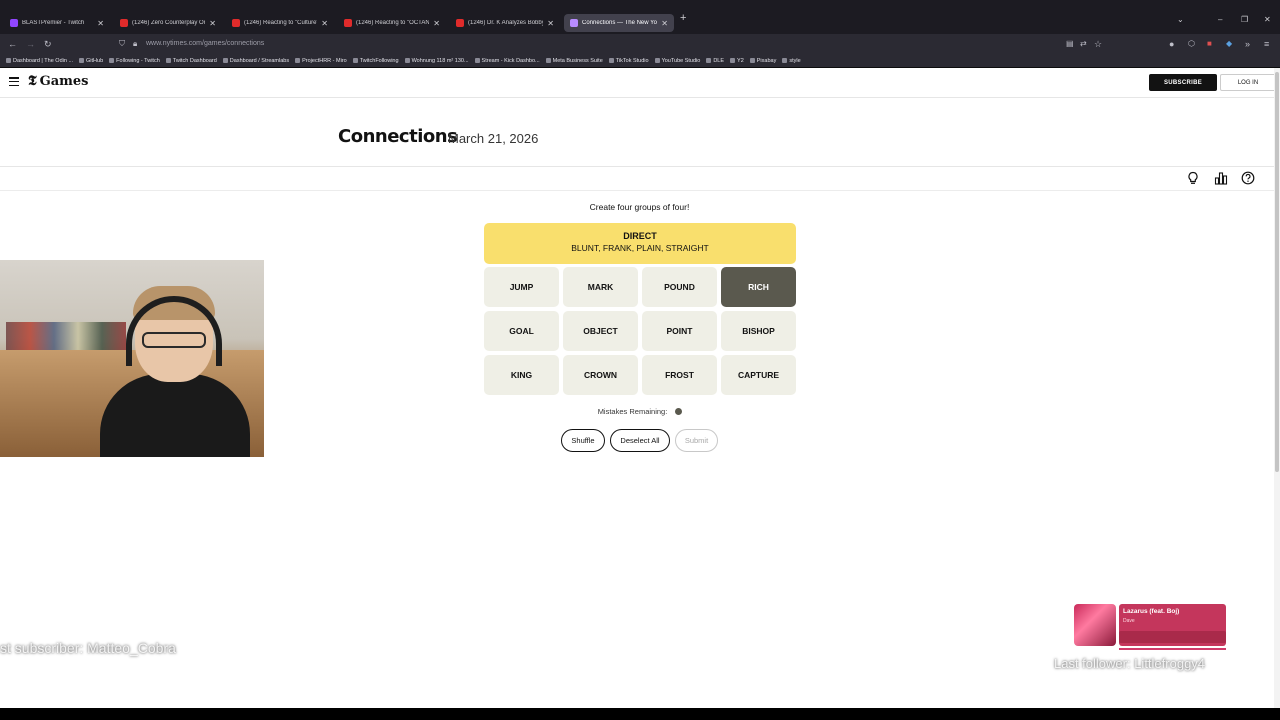 This screenshot has width=1280, height=720. I want to click on subscribe-button: SUBSCRIBE, so click(1183, 82).